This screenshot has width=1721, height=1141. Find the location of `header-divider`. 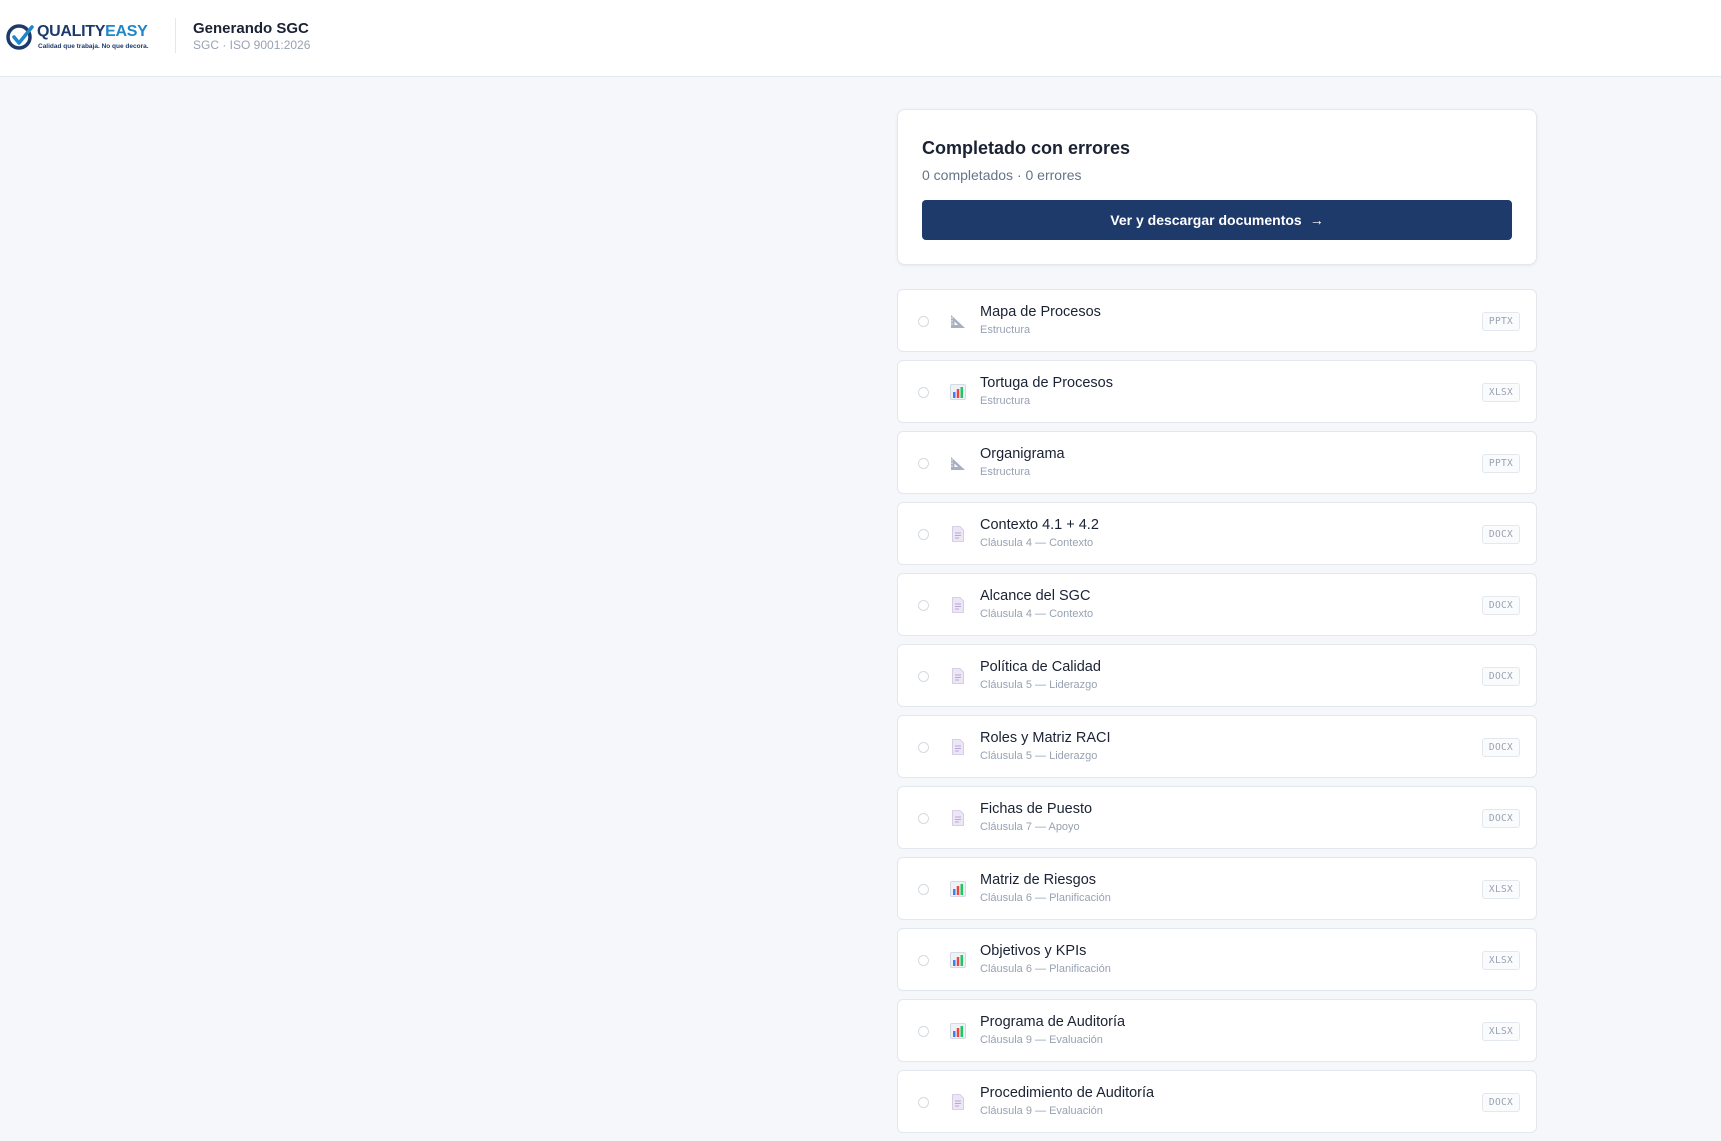

header-divider is located at coordinates (175, 35).